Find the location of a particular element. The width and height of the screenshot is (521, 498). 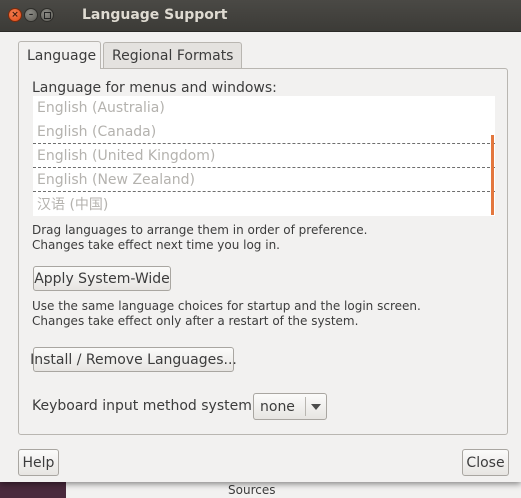

window-minimize-button: – is located at coordinates (31, 15).